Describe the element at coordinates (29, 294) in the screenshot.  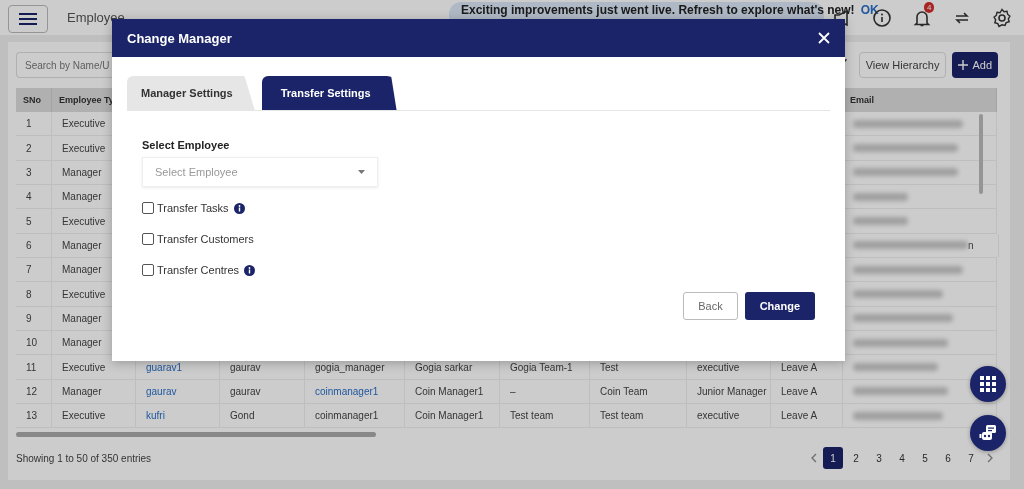
I see `table-cell: 8` at that location.